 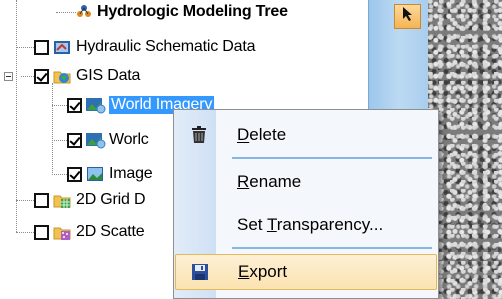 What do you see at coordinates (306, 182) in the screenshot?
I see `menu-item-rename: Rename` at bounding box center [306, 182].